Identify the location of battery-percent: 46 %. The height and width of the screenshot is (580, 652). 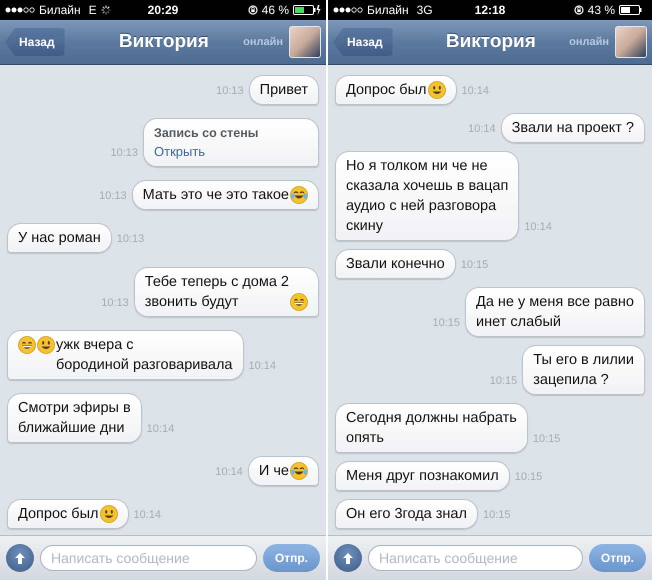
(275, 10).